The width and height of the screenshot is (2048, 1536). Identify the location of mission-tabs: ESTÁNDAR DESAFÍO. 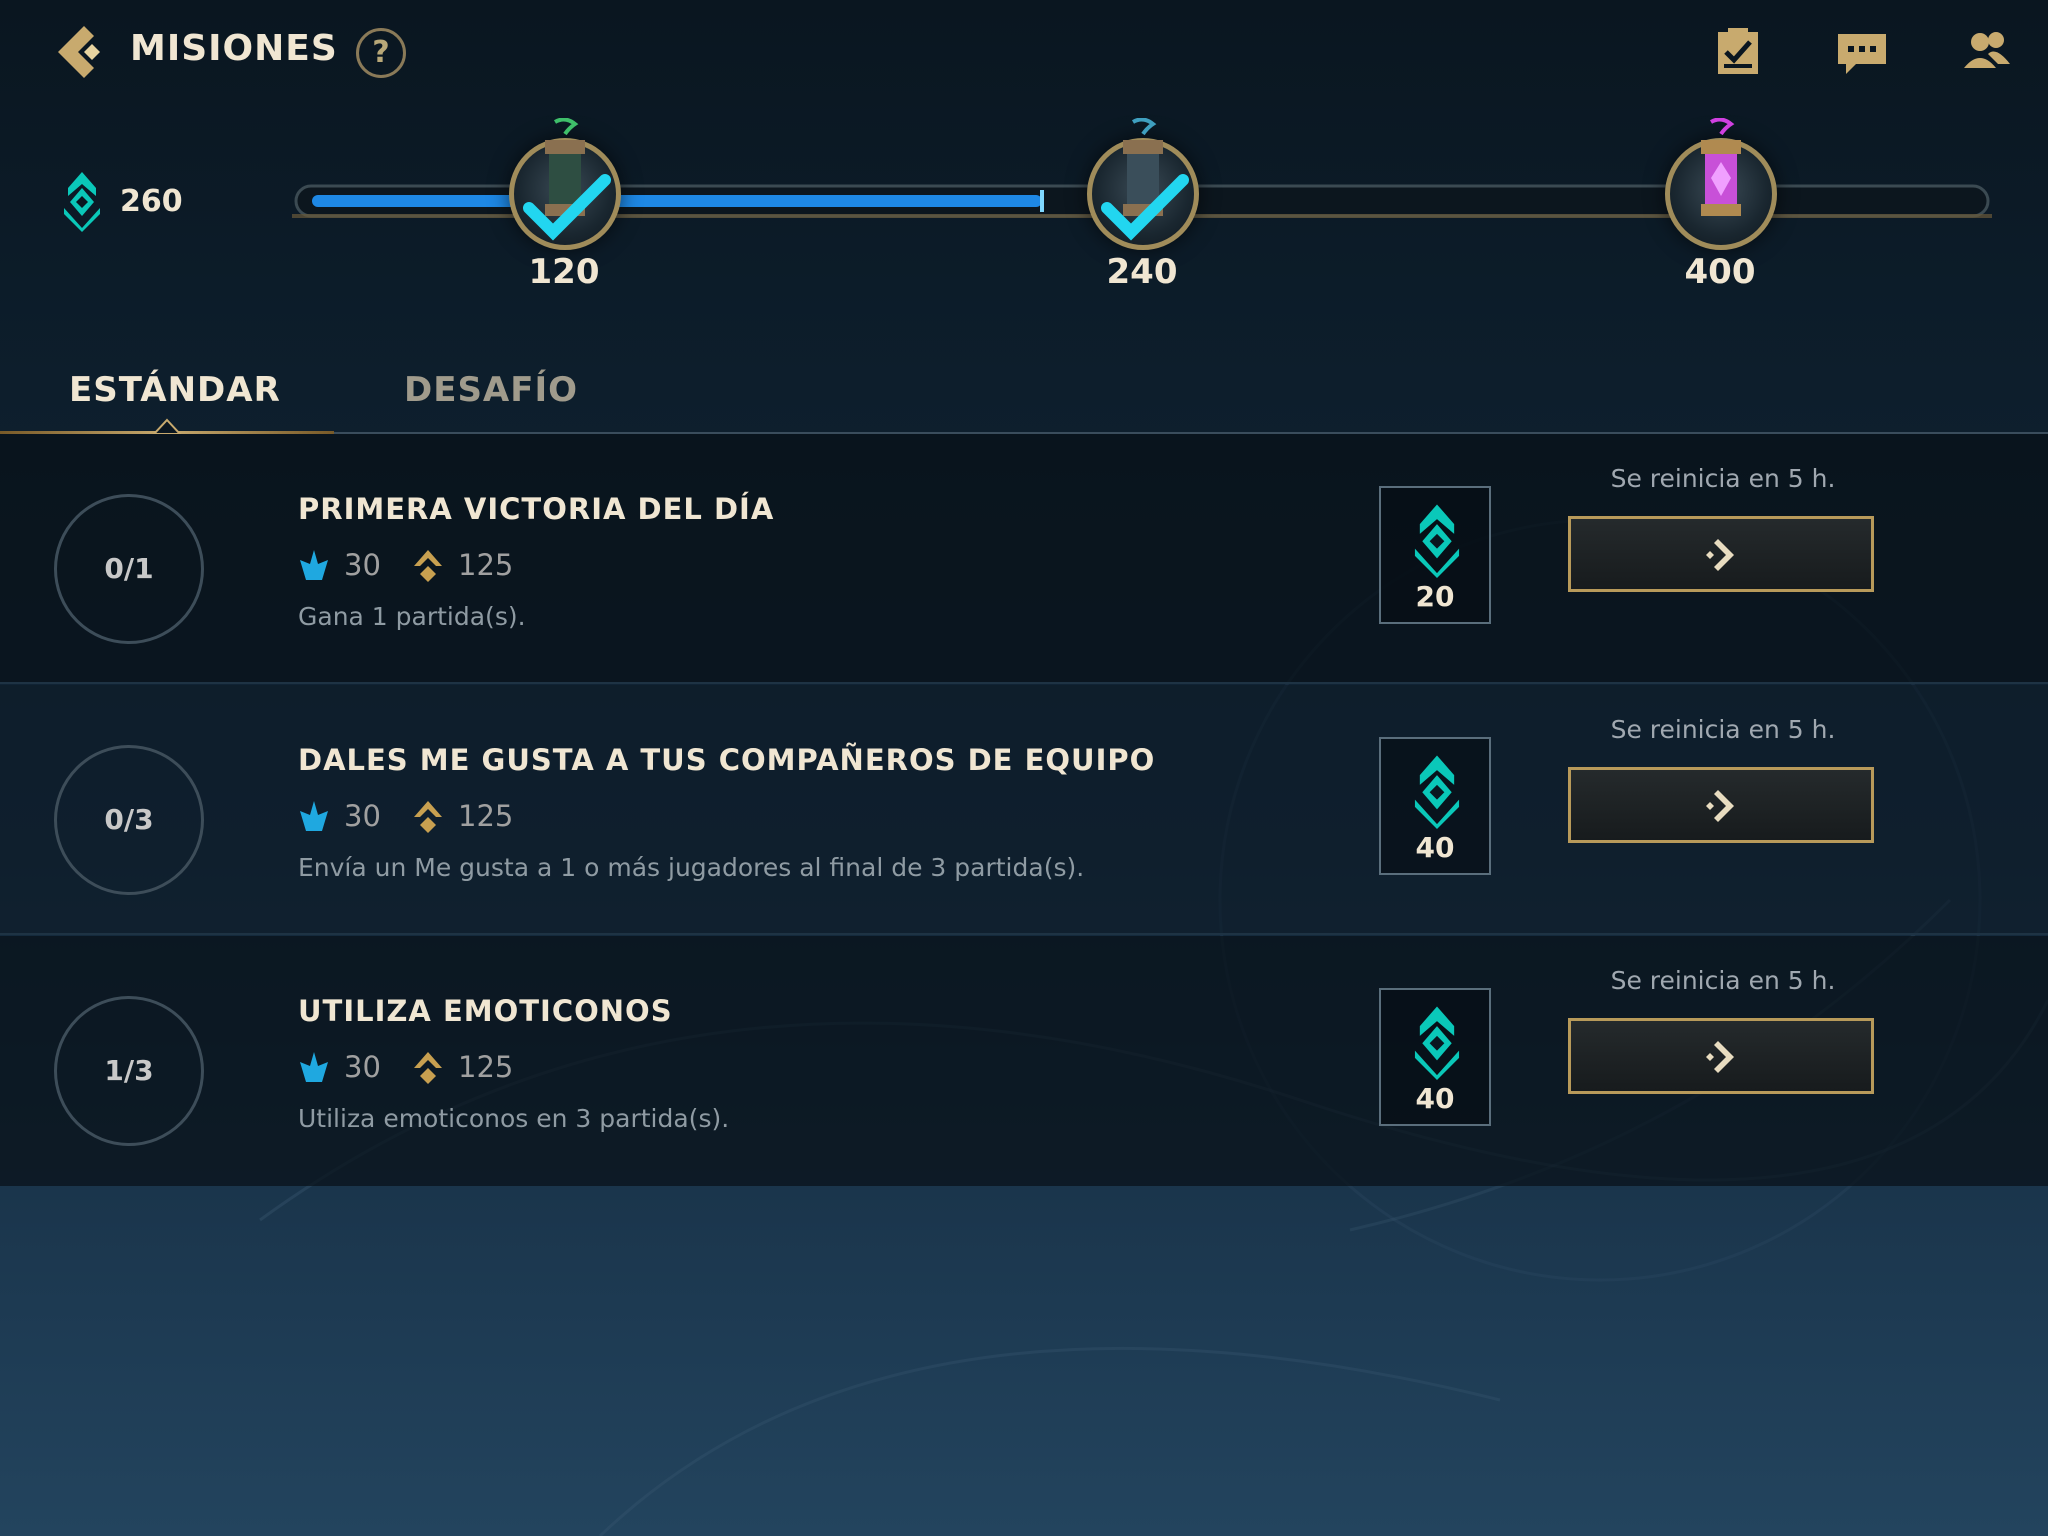
(1024, 397).